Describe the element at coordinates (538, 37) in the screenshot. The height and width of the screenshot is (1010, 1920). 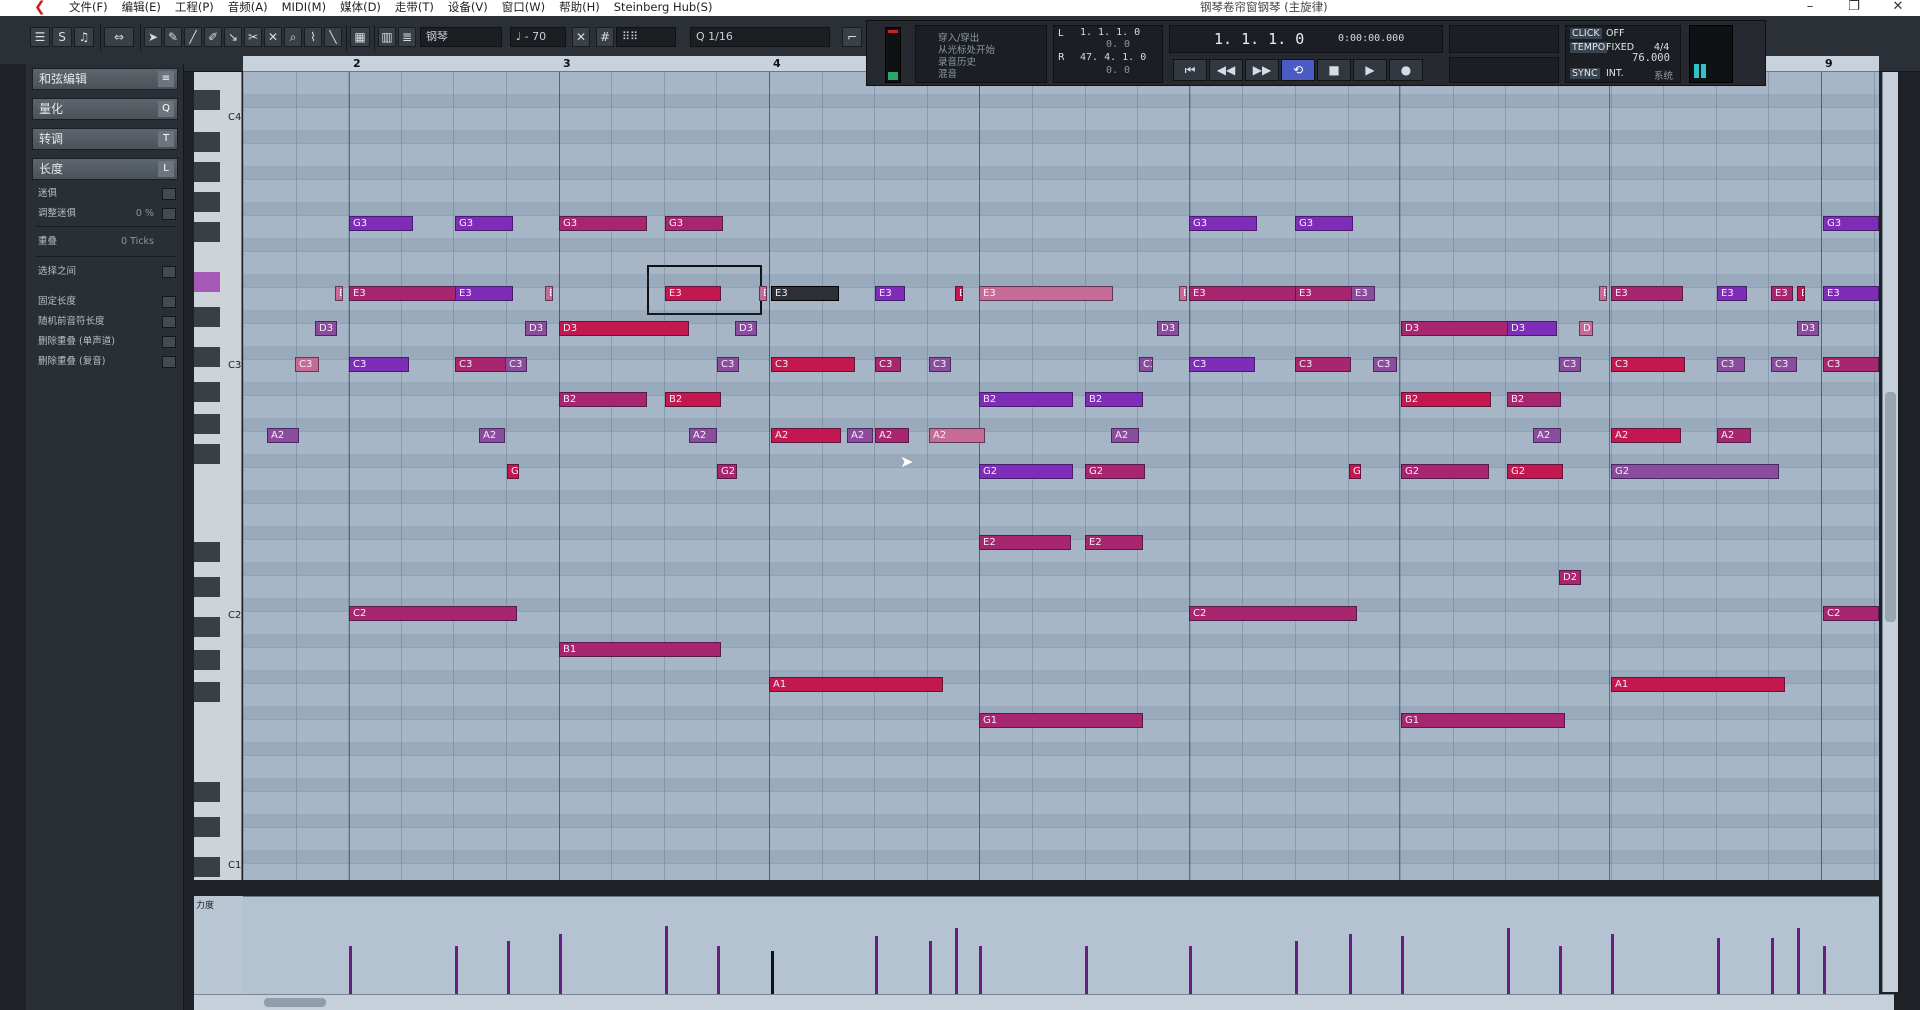
I see `insert-velocity: ♩ - 70` at that location.